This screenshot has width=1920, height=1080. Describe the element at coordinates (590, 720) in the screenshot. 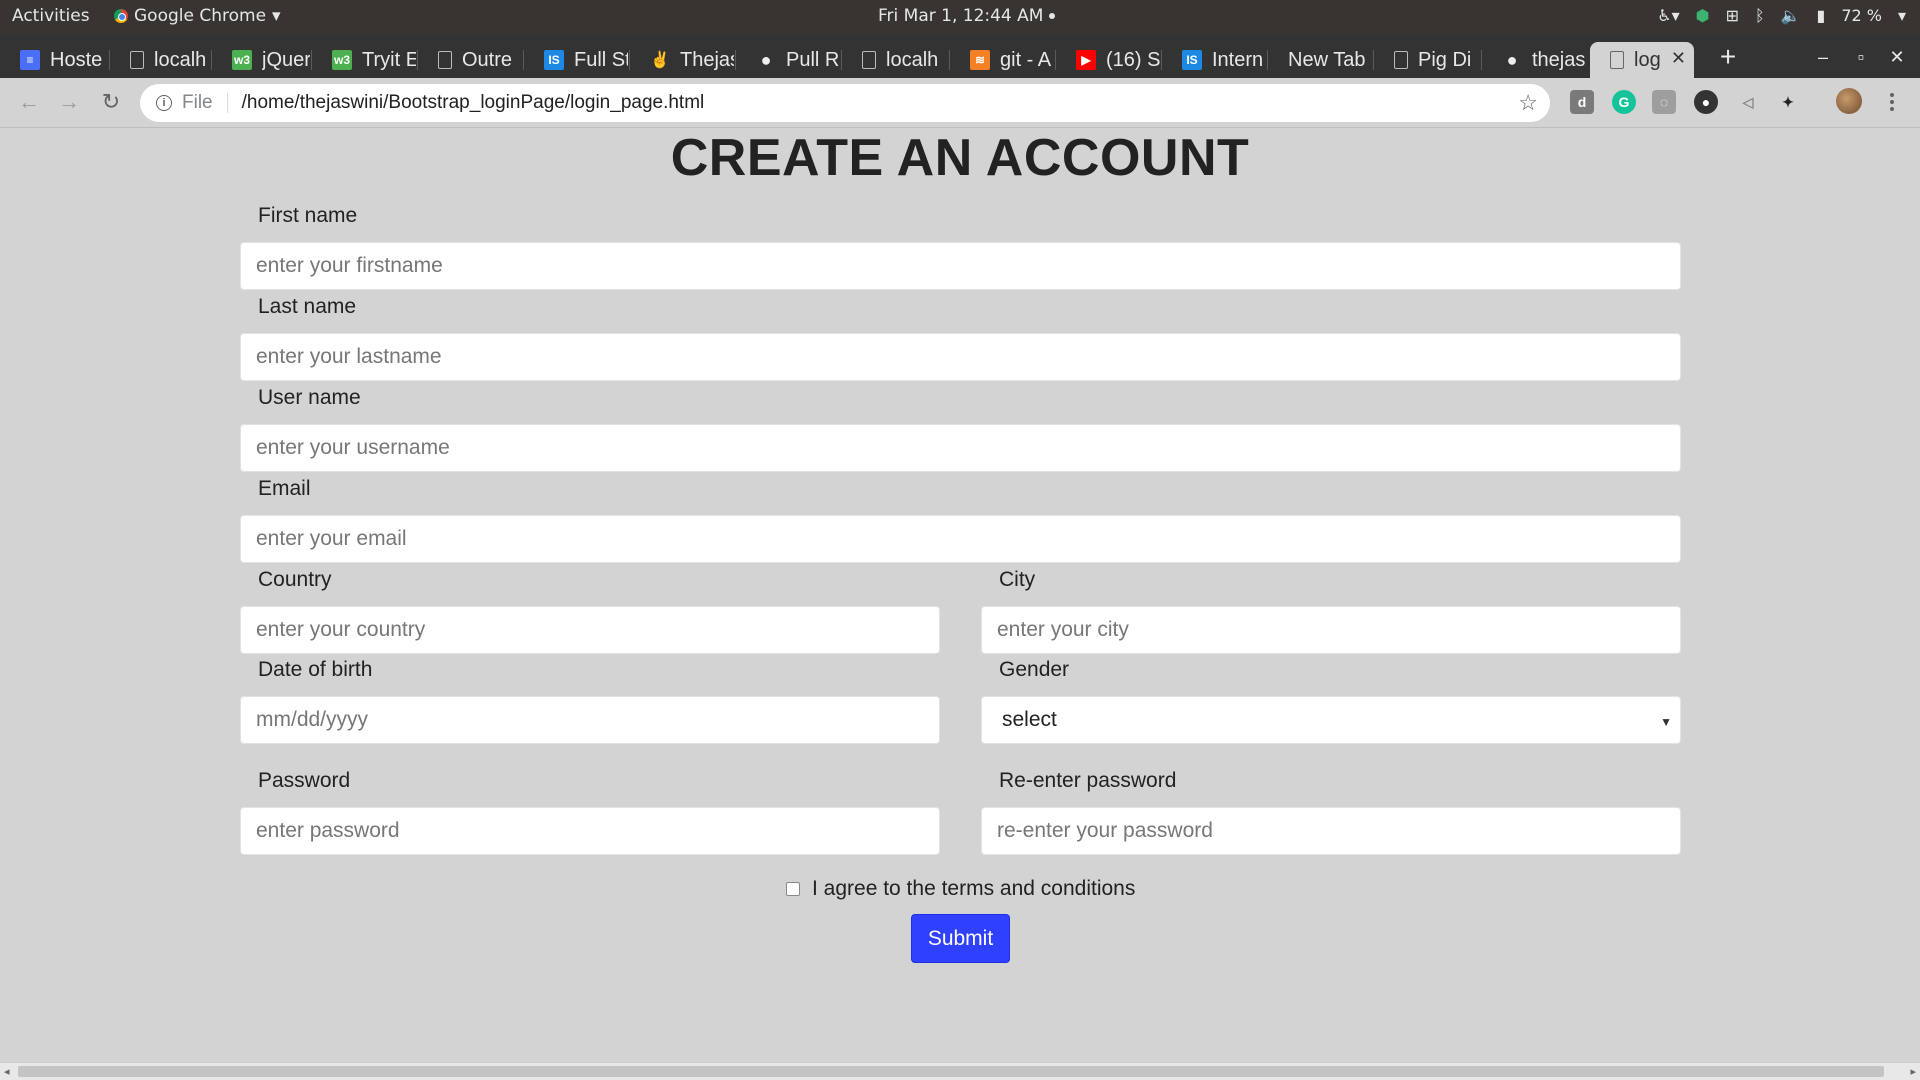

I see `dob-input` at that location.